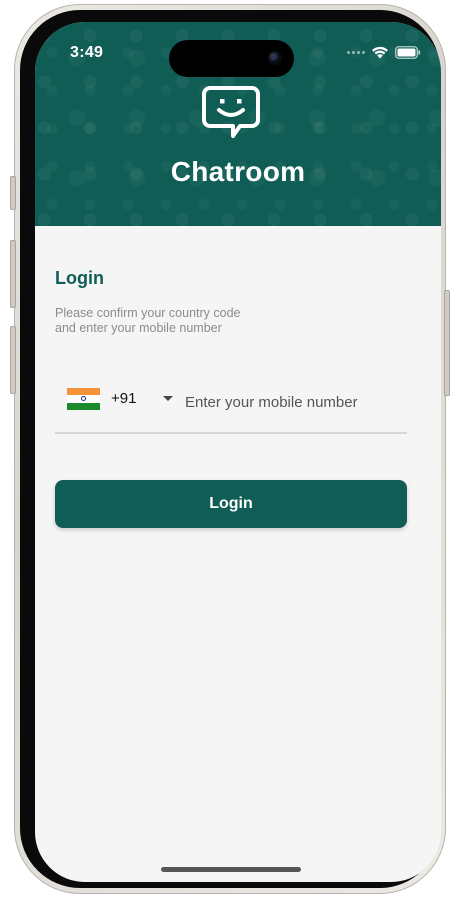 The height and width of the screenshot is (900, 460). What do you see at coordinates (168, 398) in the screenshot?
I see `country-dropdown-icon` at bounding box center [168, 398].